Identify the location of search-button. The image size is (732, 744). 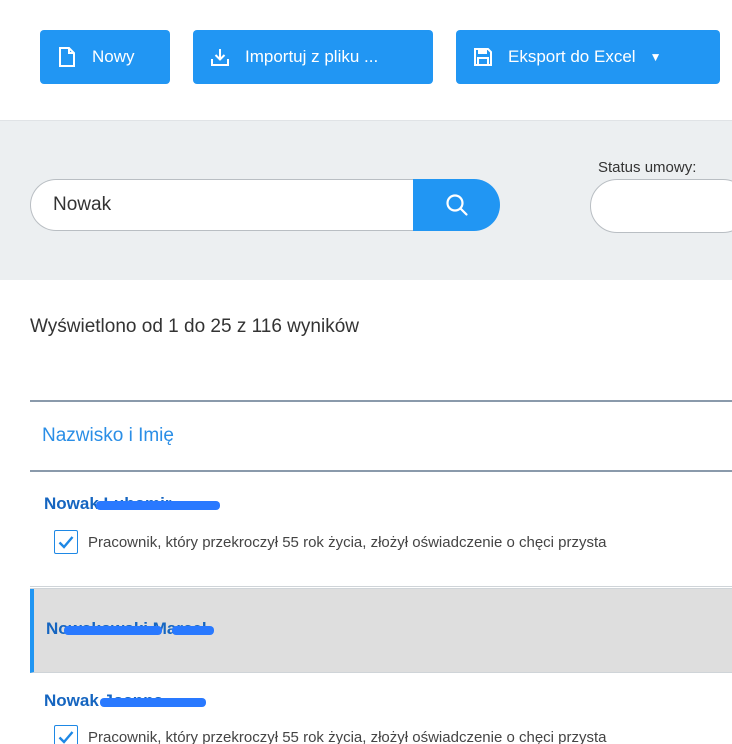
(456, 205).